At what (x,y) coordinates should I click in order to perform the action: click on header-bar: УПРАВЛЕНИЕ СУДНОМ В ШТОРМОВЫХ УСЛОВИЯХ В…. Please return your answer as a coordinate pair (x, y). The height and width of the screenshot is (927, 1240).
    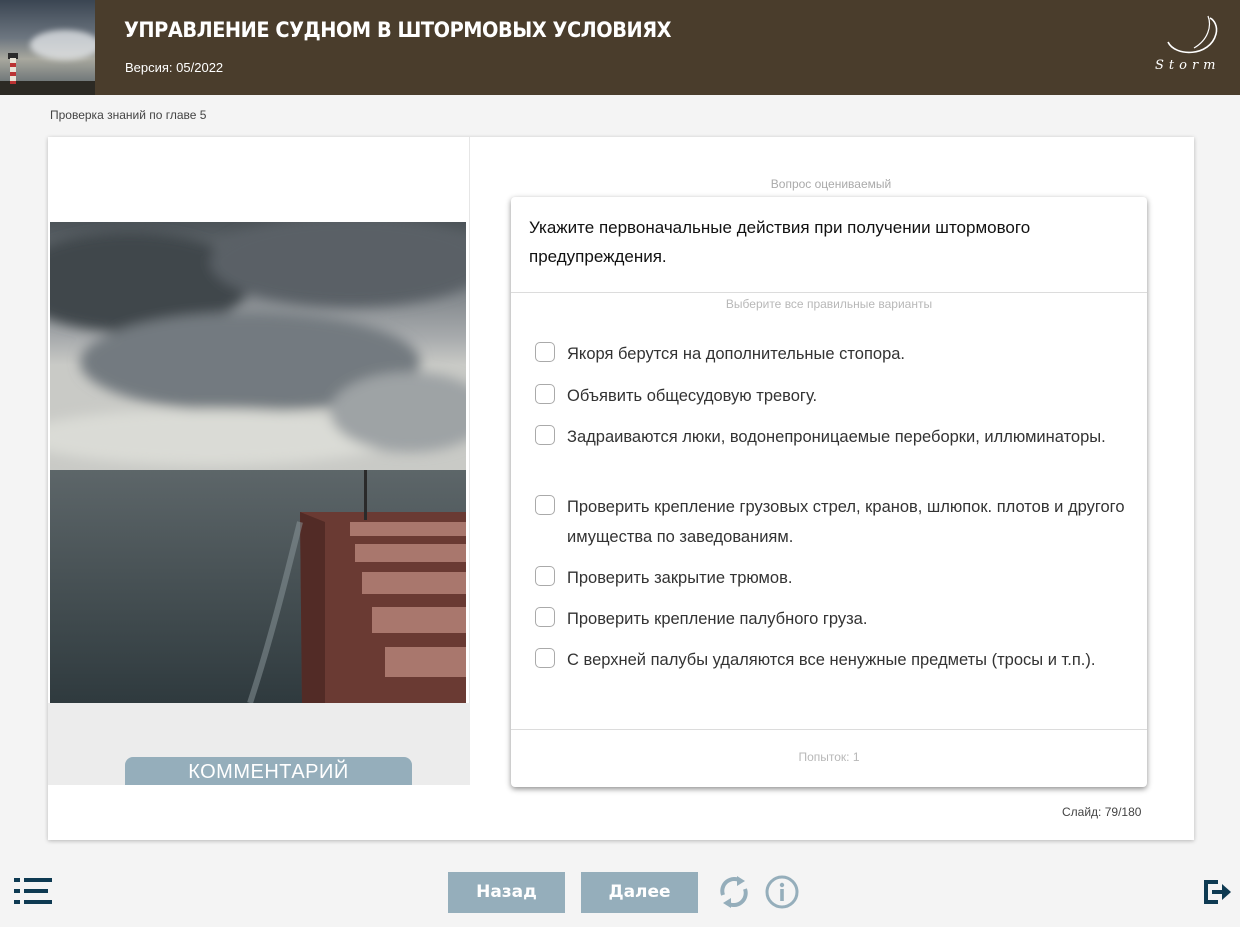
    Looking at the image, I should click on (620, 47).